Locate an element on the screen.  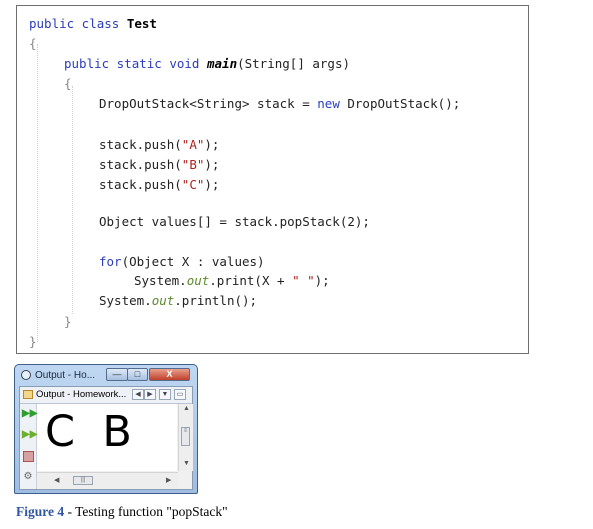
string-literal: "B" is located at coordinates (193, 164).